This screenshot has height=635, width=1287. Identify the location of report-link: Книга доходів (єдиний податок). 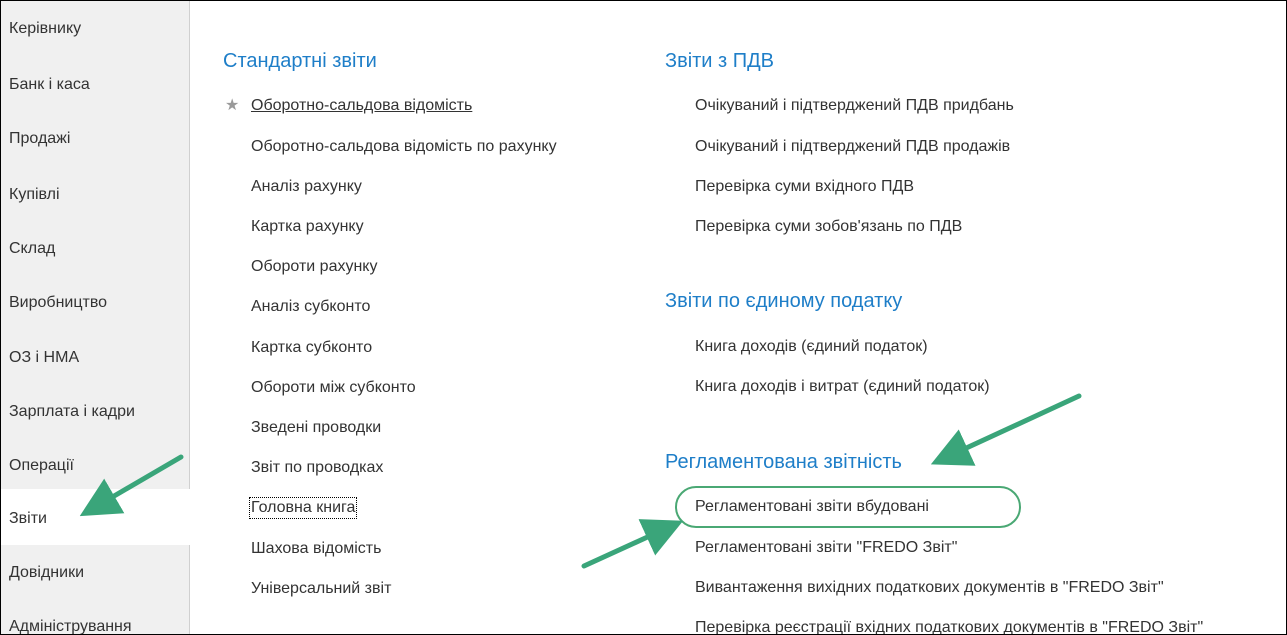
(811, 347).